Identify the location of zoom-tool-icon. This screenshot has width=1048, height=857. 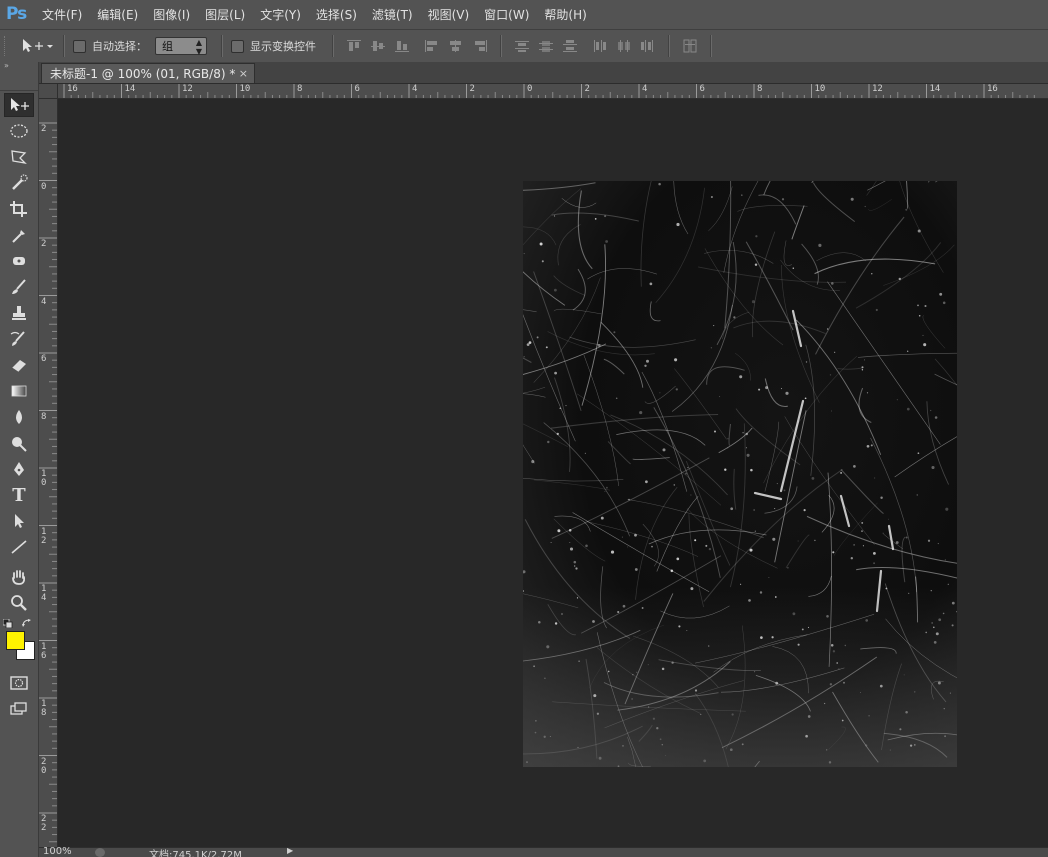
(19, 603).